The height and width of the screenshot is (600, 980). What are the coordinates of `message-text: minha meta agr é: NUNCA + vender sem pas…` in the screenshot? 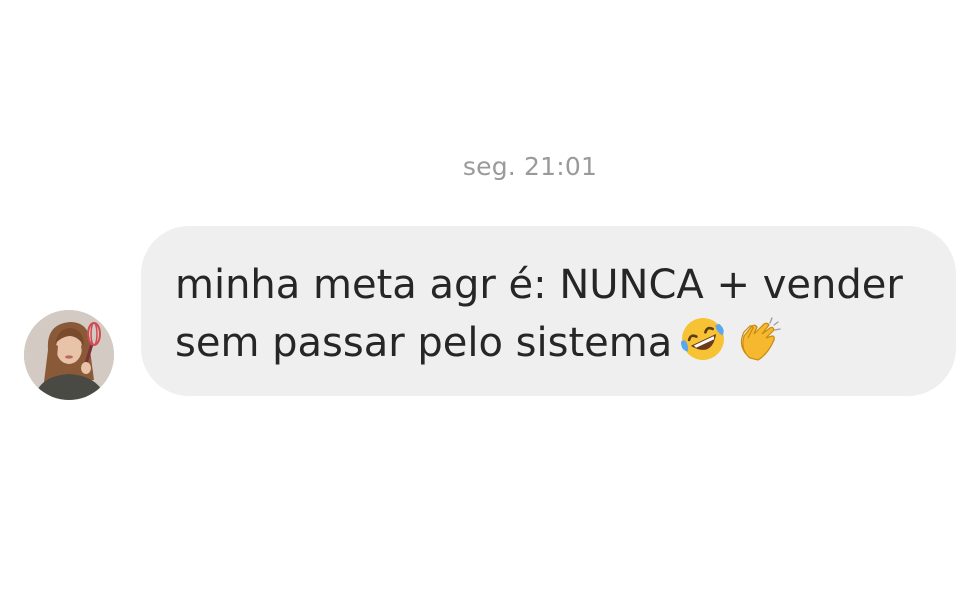 It's located at (548, 314).